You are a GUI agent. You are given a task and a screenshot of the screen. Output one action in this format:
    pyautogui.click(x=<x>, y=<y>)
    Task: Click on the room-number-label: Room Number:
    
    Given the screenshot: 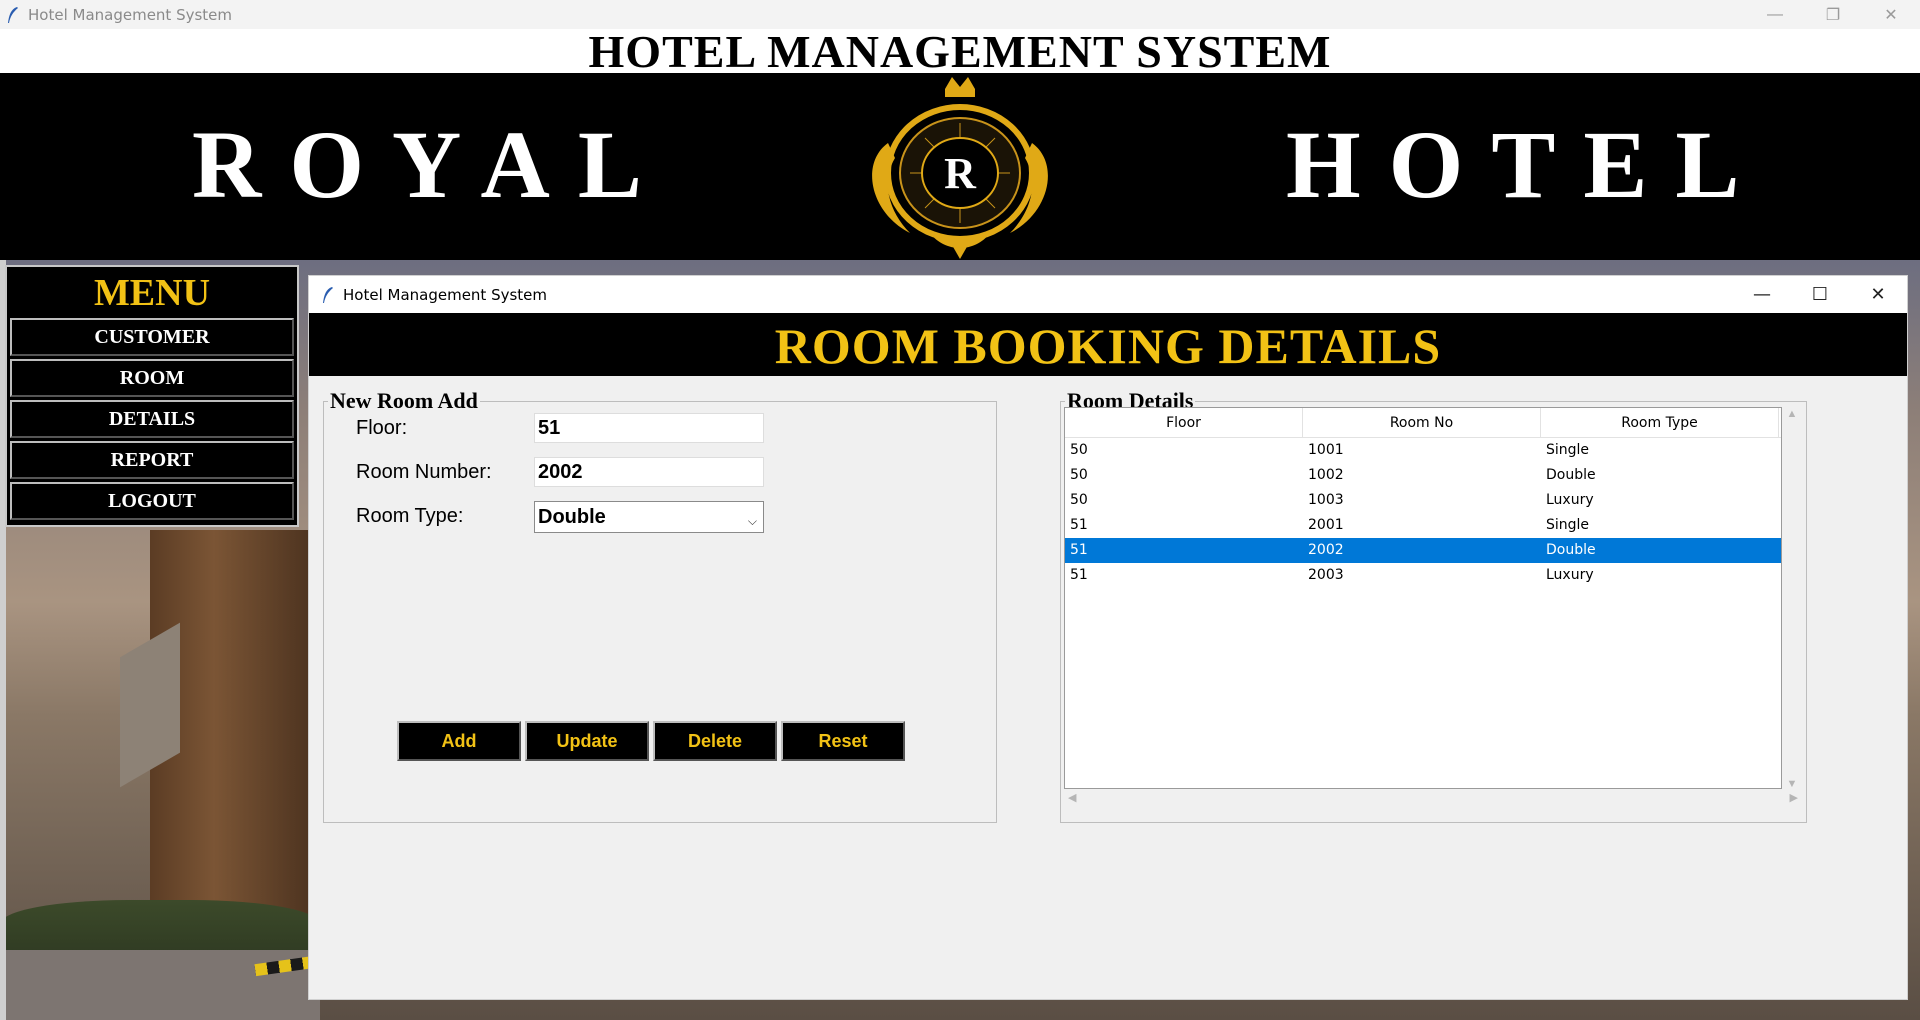 What is the action you would take?
    pyautogui.click(x=424, y=472)
    